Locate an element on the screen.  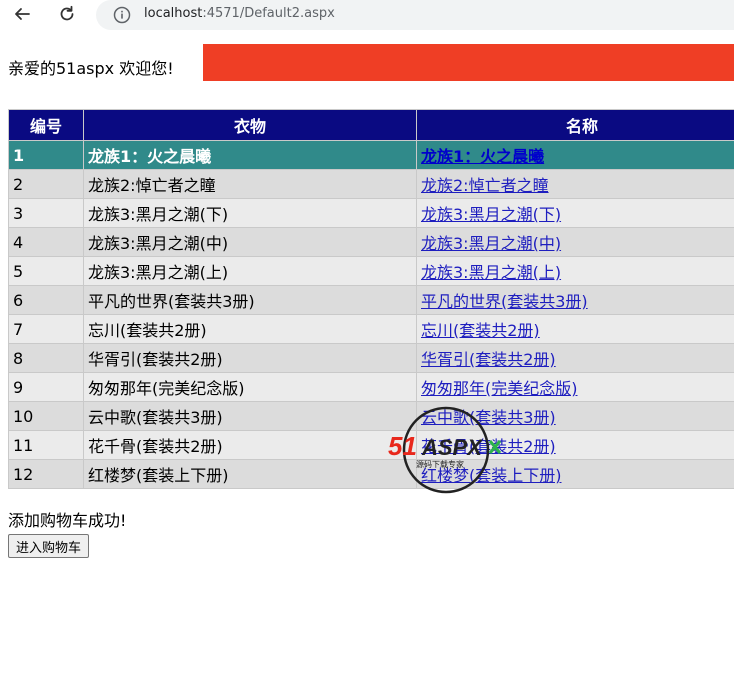
table-row: 8 华胥引(套装共2册) 华胥引(套装共2册) is located at coordinates (371, 358).